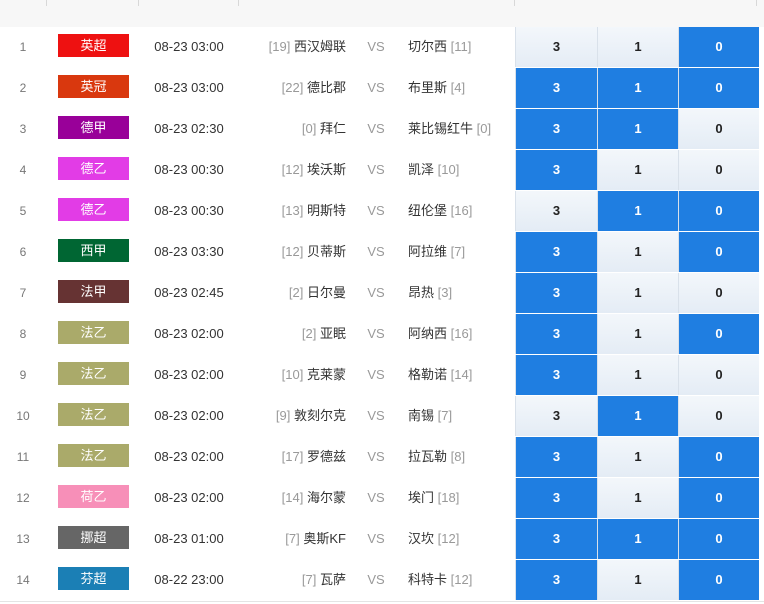 This screenshot has width=764, height=604. I want to click on league-badge: 英冠, so click(93, 86).